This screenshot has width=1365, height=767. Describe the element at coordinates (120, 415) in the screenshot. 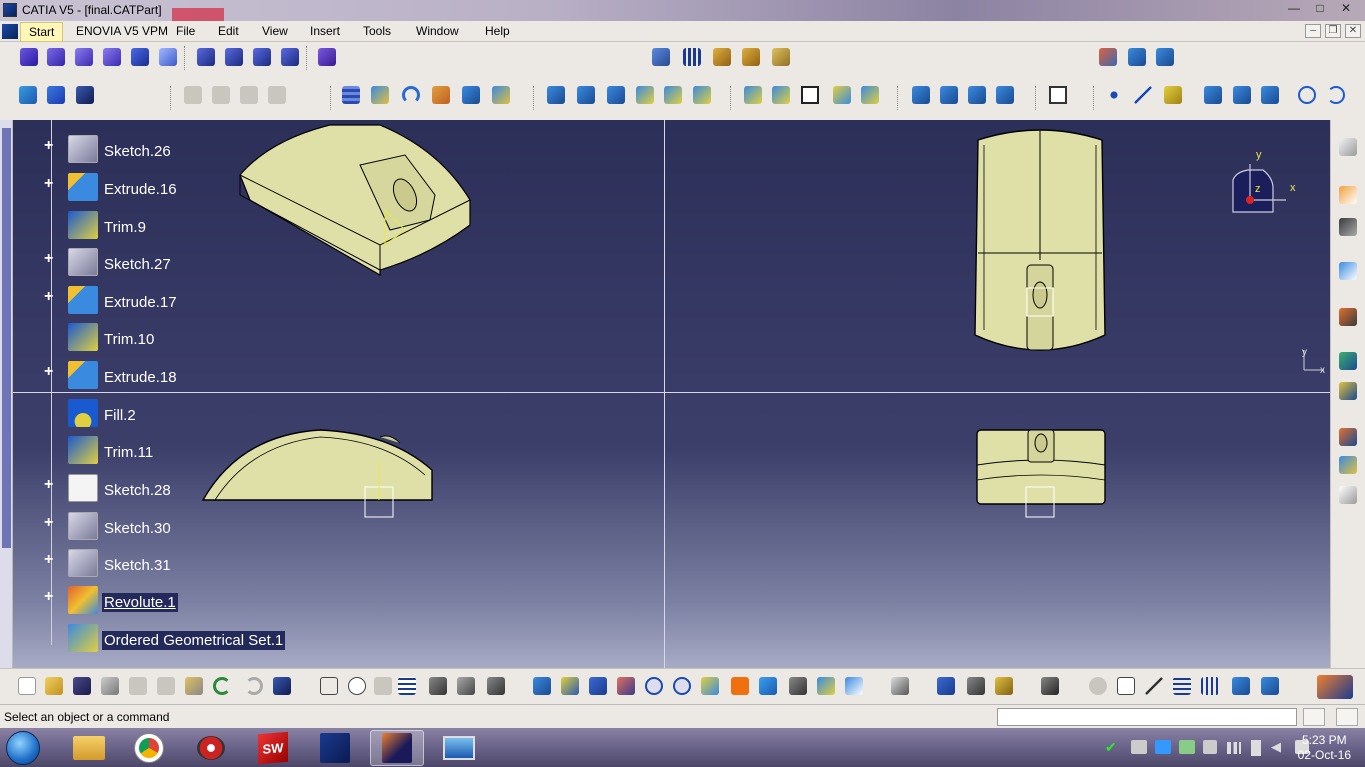

I see `tree-node-label: Fill.2` at that location.